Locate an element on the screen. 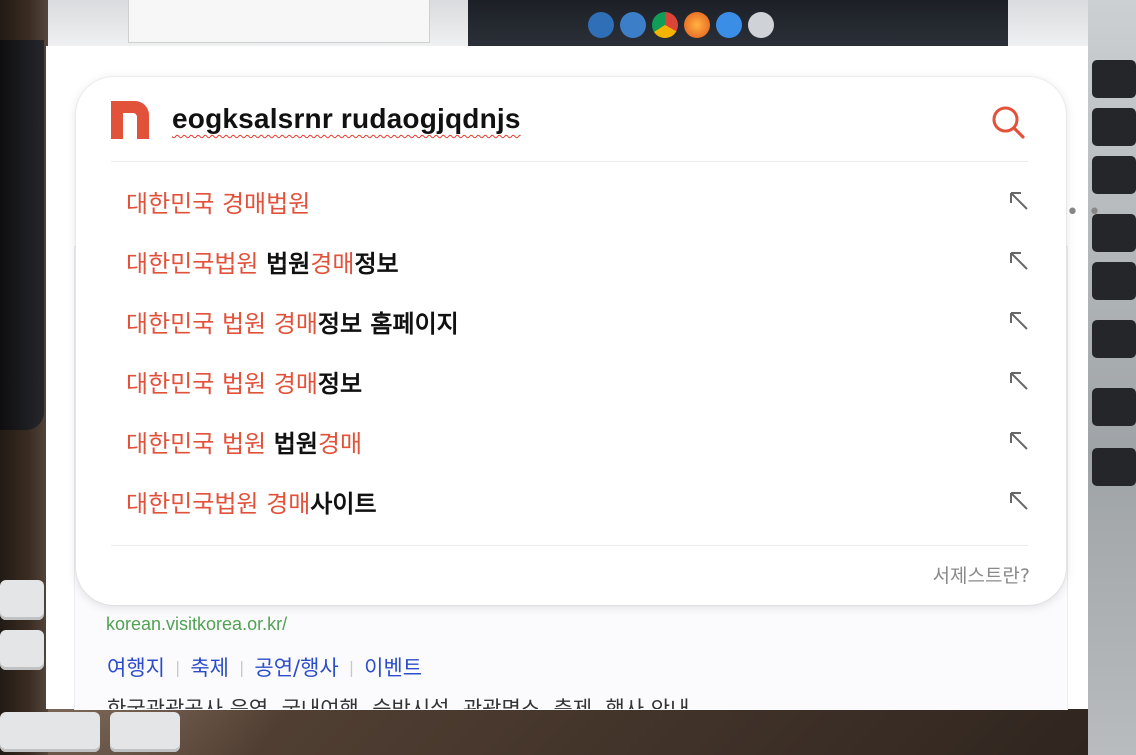 This screenshot has height=755, width=1136. suggestion-text: 대한민국법원 경매사이트 is located at coordinates (251, 504).